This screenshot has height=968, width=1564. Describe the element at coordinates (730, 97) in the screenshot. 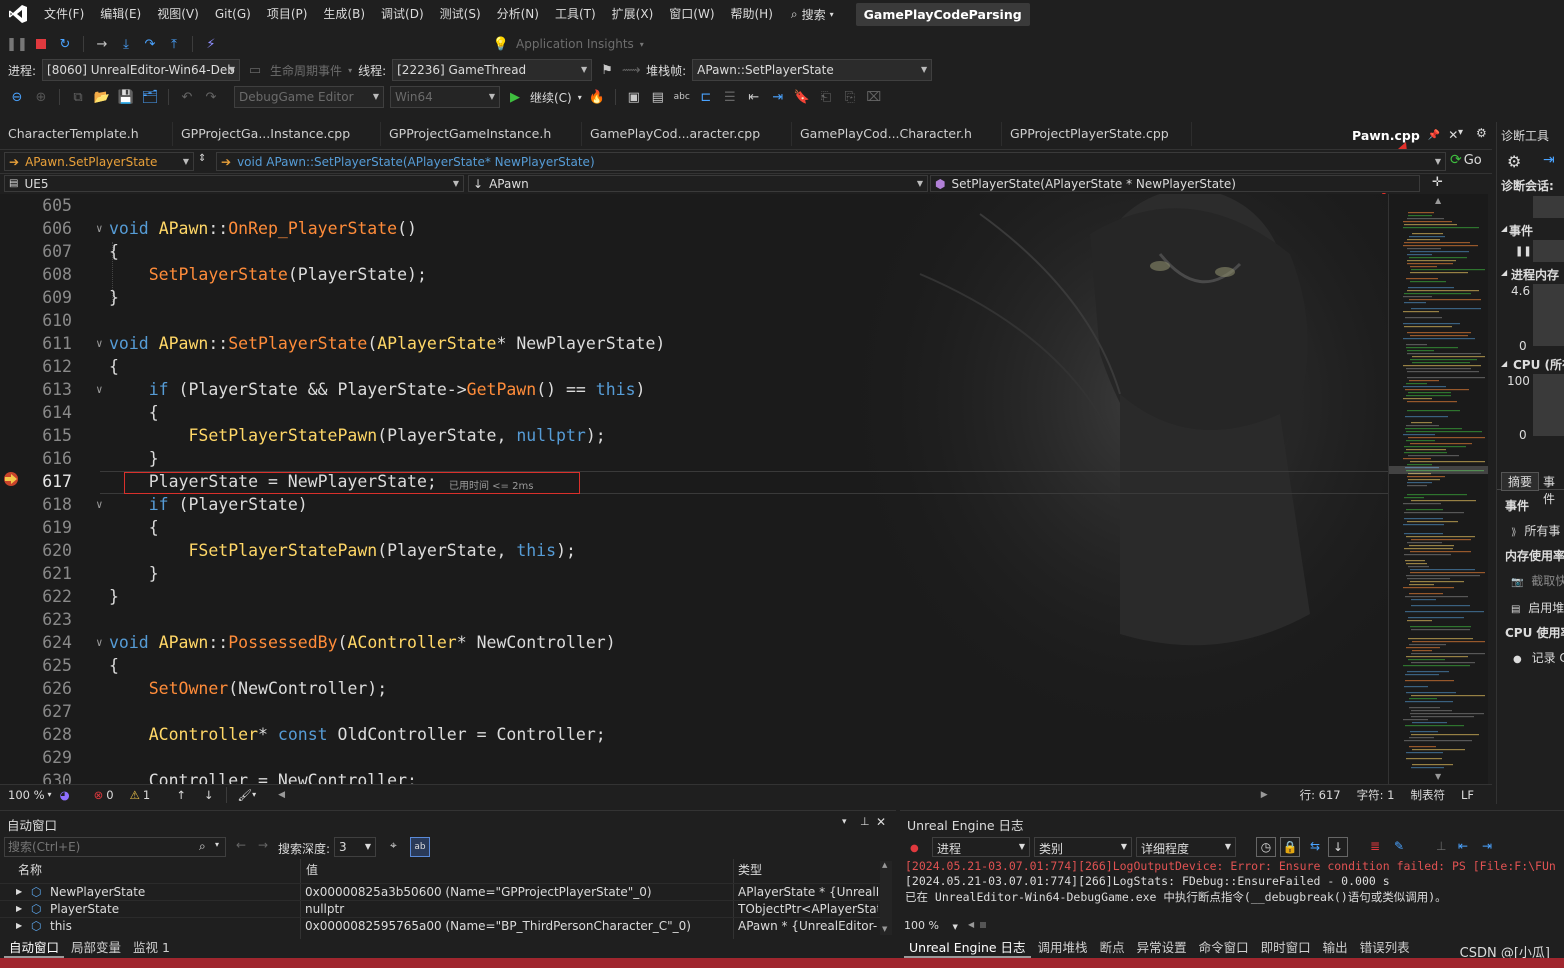

I see `comment-icon: ☰` at that location.